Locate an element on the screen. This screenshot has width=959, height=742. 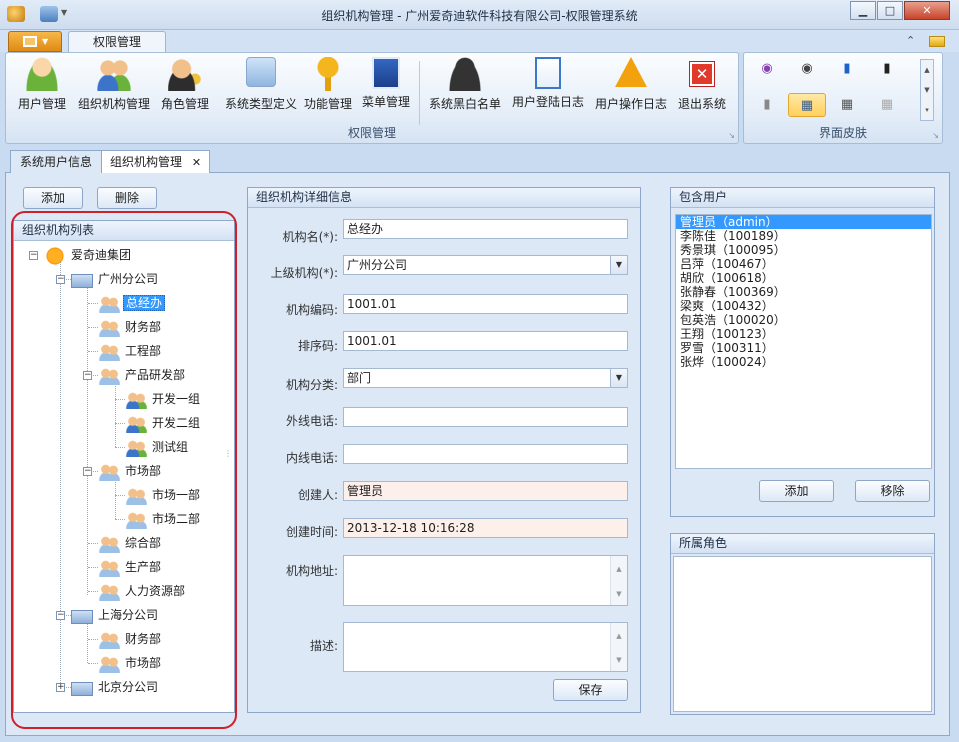
blacklist-button: 系统黑白名单 is located at coordinates (465, 84).